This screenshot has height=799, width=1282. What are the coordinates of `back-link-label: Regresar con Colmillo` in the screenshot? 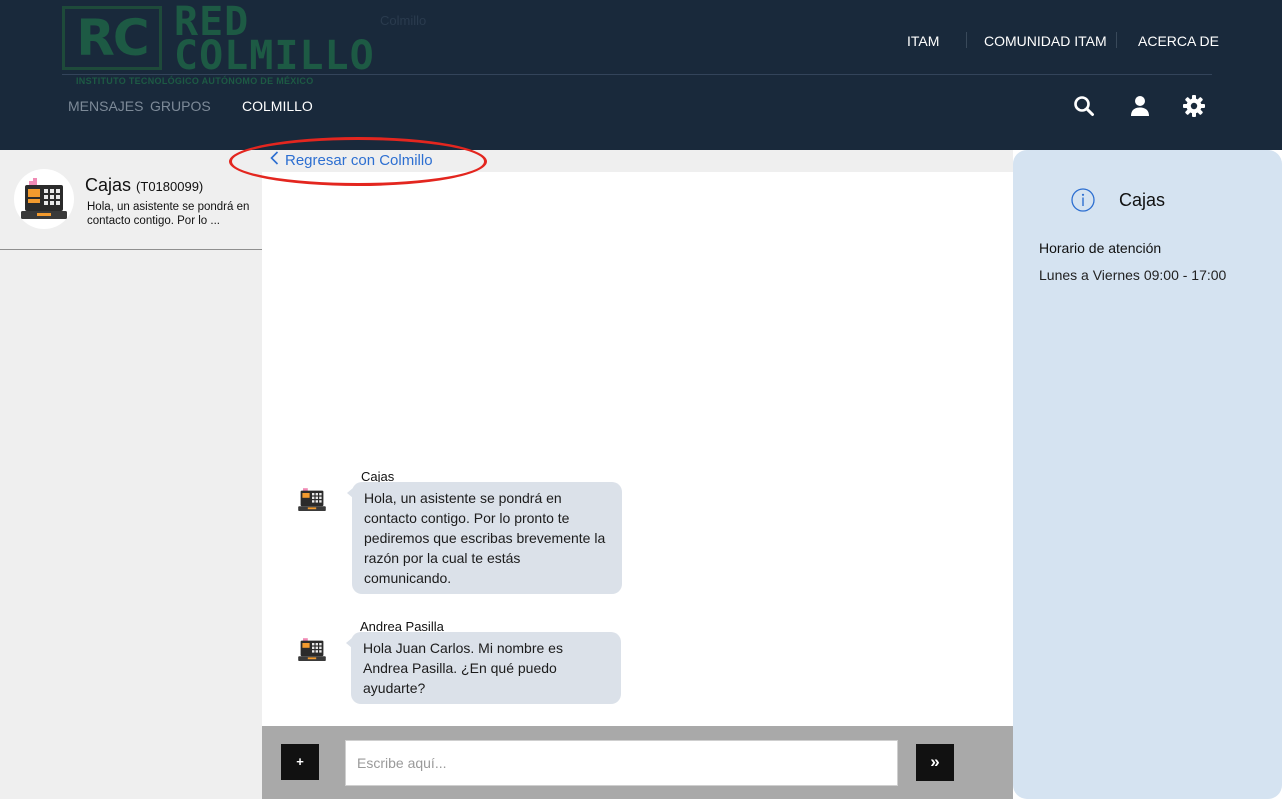 It's located at (359, 160).